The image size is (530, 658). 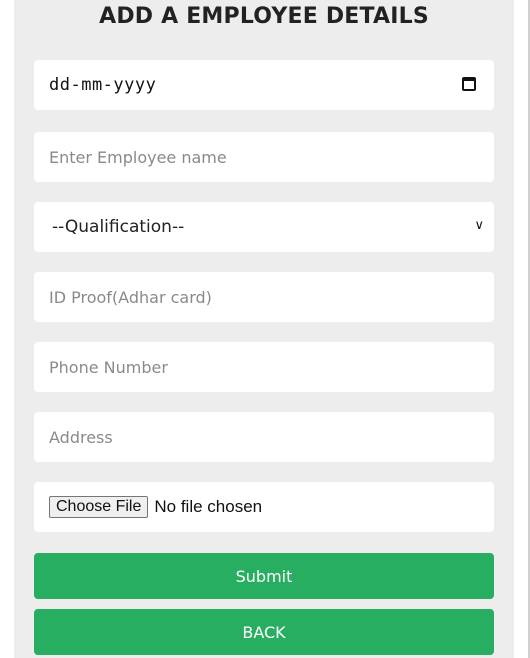 I want to click on address-input: Address, so click(x=264, y=437).